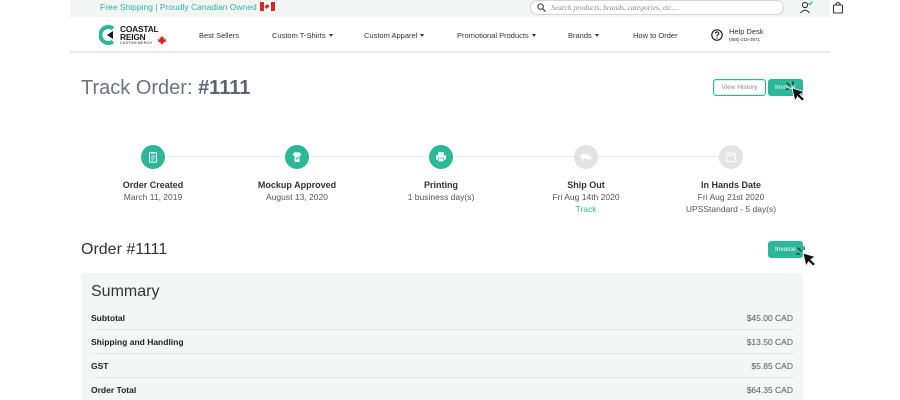 The width and height of the screenshot is (900, 400). Describe the element at coordinates (746, 31) in the screenshot. I see `help-desk-link: Help Desk` at that location.